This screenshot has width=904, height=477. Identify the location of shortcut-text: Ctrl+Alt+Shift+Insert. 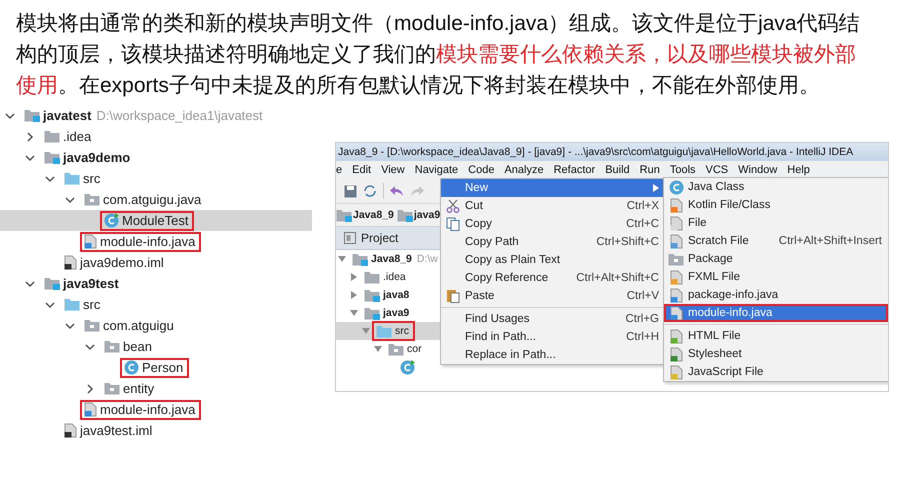
(830, 241).